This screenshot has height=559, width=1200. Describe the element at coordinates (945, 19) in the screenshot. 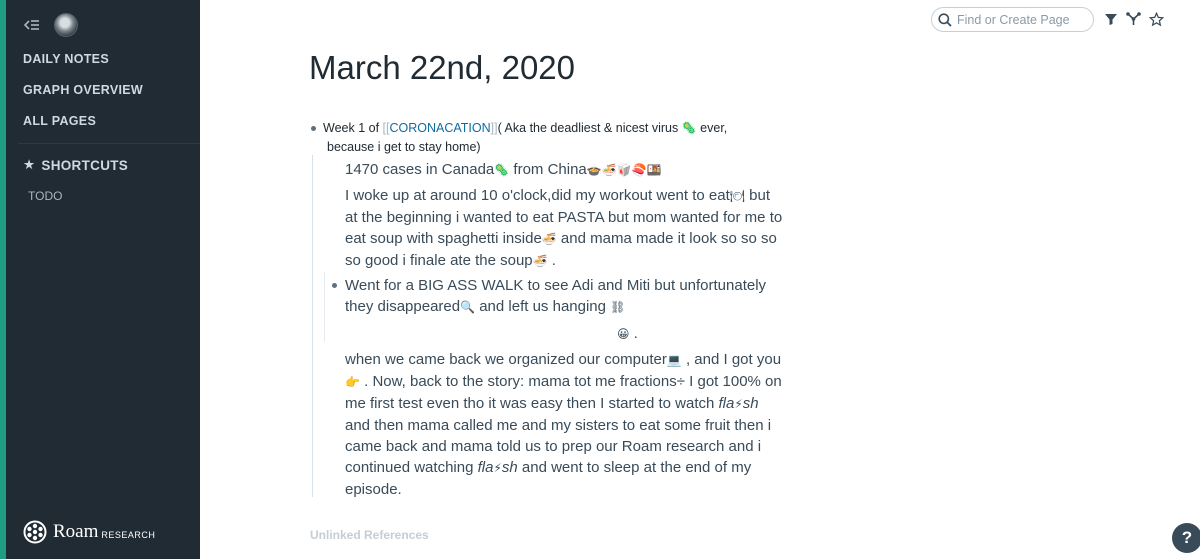

I see `search-icon` at that location.